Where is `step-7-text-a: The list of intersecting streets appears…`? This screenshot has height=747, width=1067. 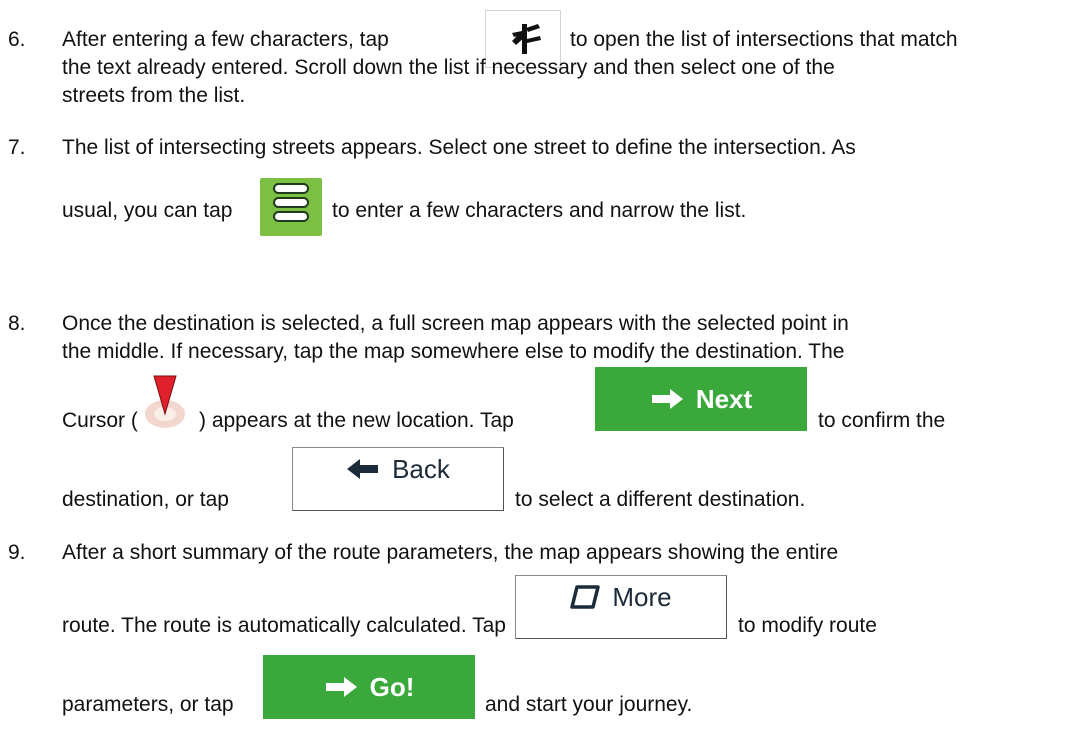
step-7-text-a: The list of intersecting streets appears… is located at coordinates (459, 147).